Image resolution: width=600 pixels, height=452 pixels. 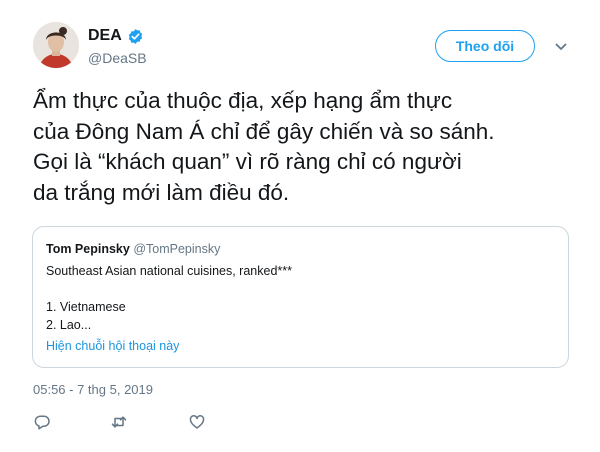 I want to click on avatar, so click(x=56, y=45).